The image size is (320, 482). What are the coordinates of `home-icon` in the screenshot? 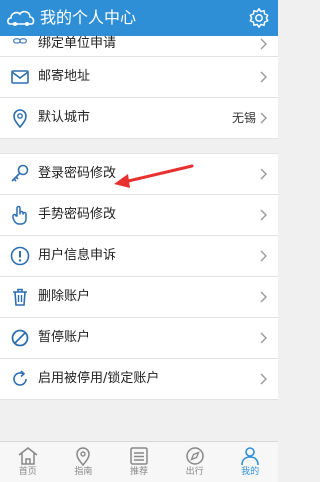 It's located at (28, 456).